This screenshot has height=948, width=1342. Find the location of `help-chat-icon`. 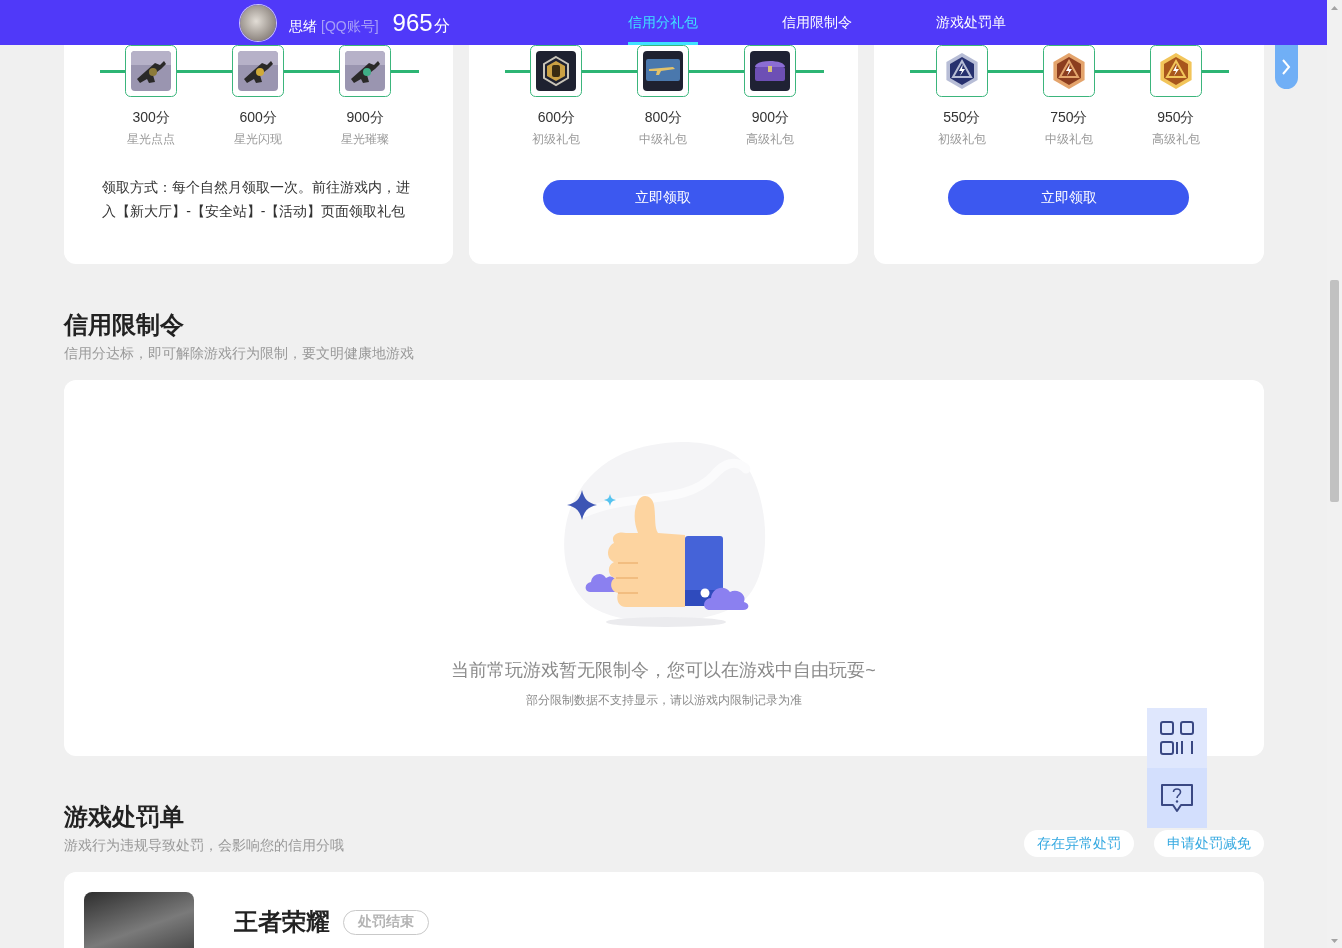

help-chat-icon is located at coordinates (1177, 798).